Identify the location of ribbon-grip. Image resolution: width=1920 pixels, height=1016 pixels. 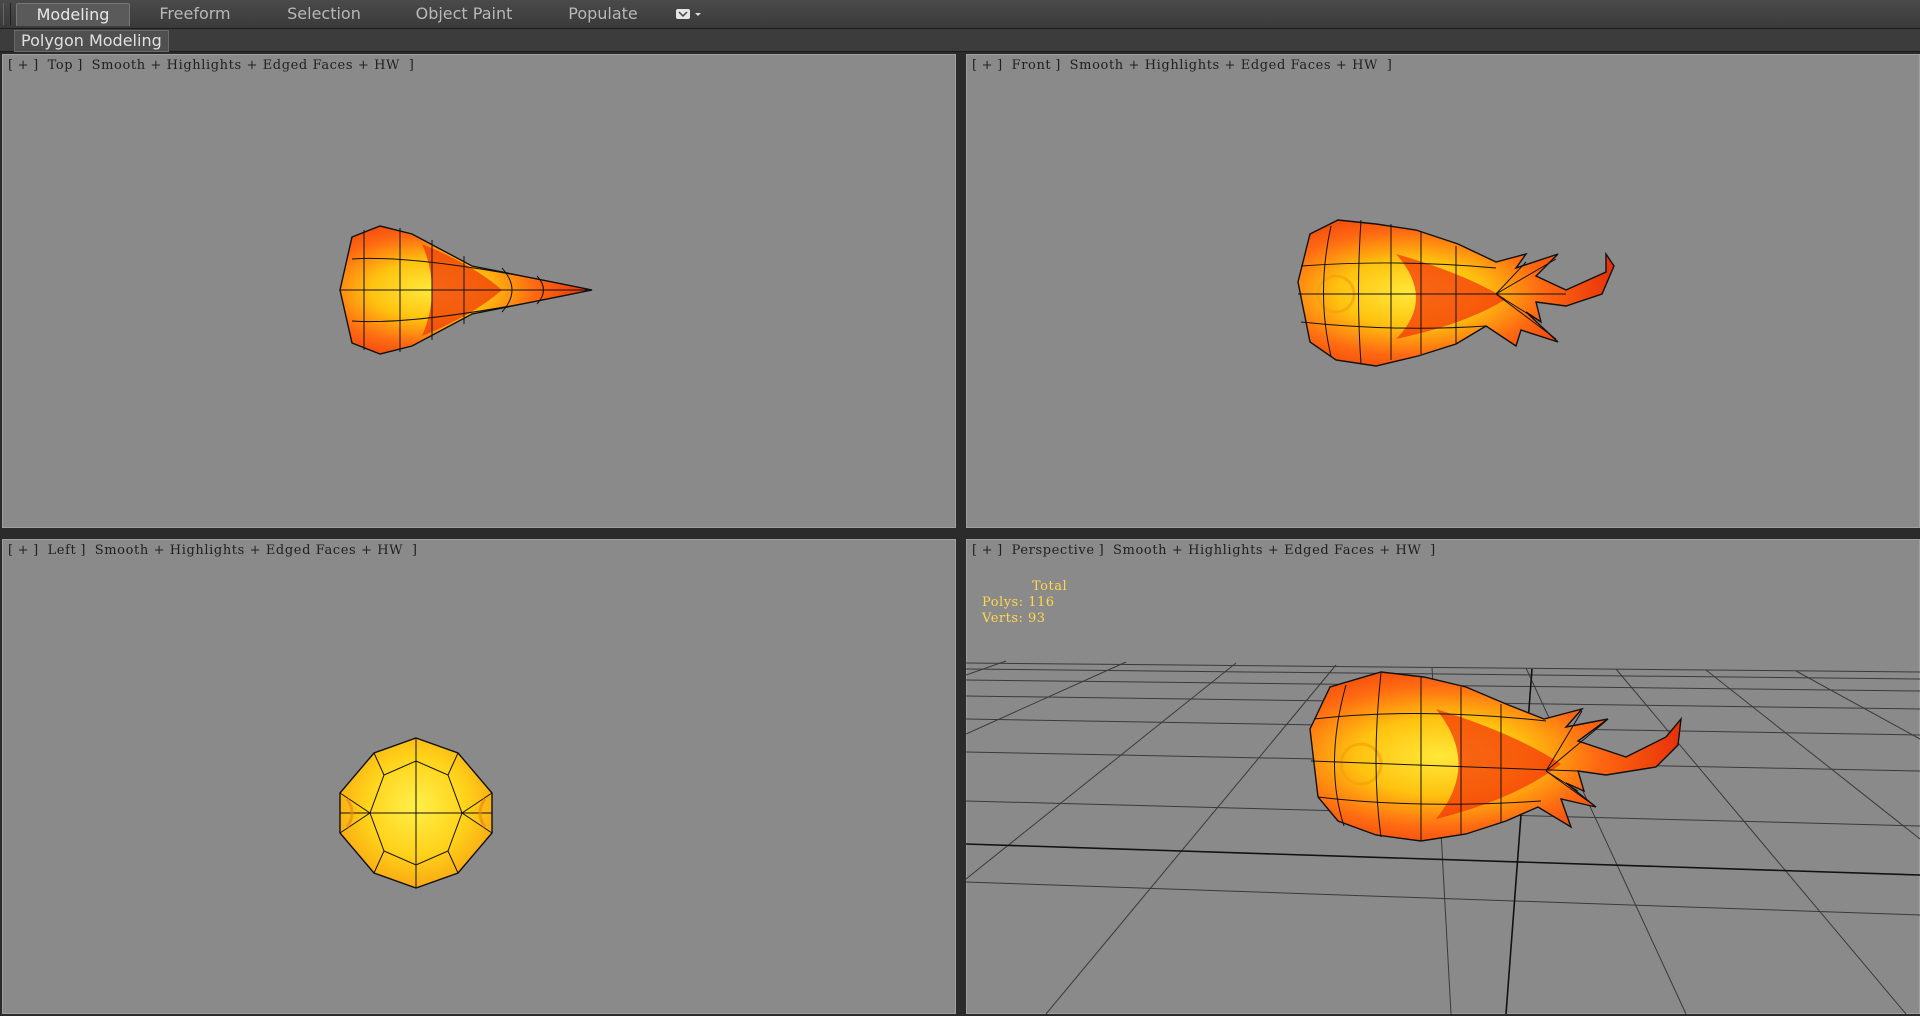
(7, 14).